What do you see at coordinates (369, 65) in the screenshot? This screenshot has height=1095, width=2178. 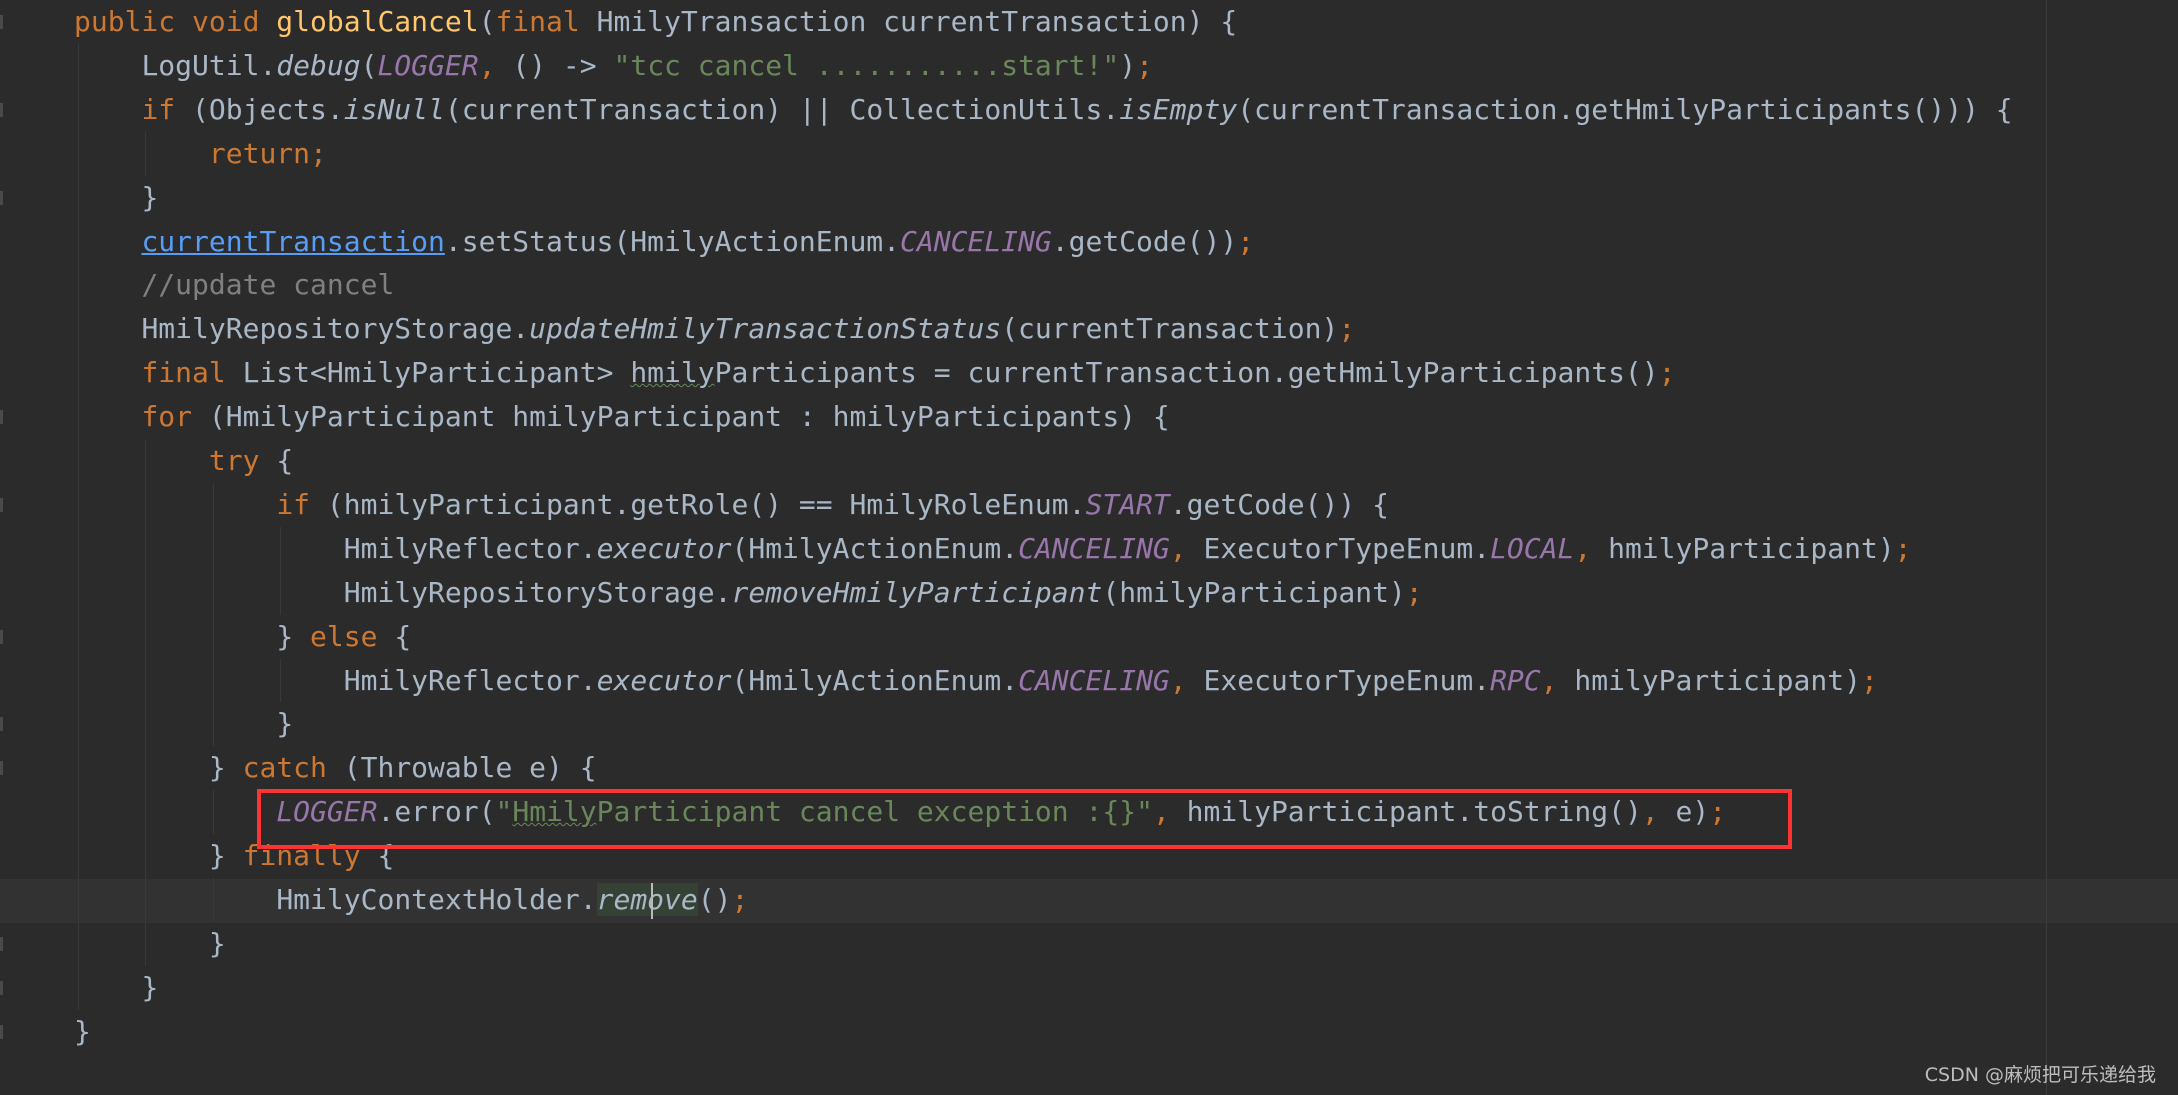 I see `code-token: (` at bounding box center [369, 65].